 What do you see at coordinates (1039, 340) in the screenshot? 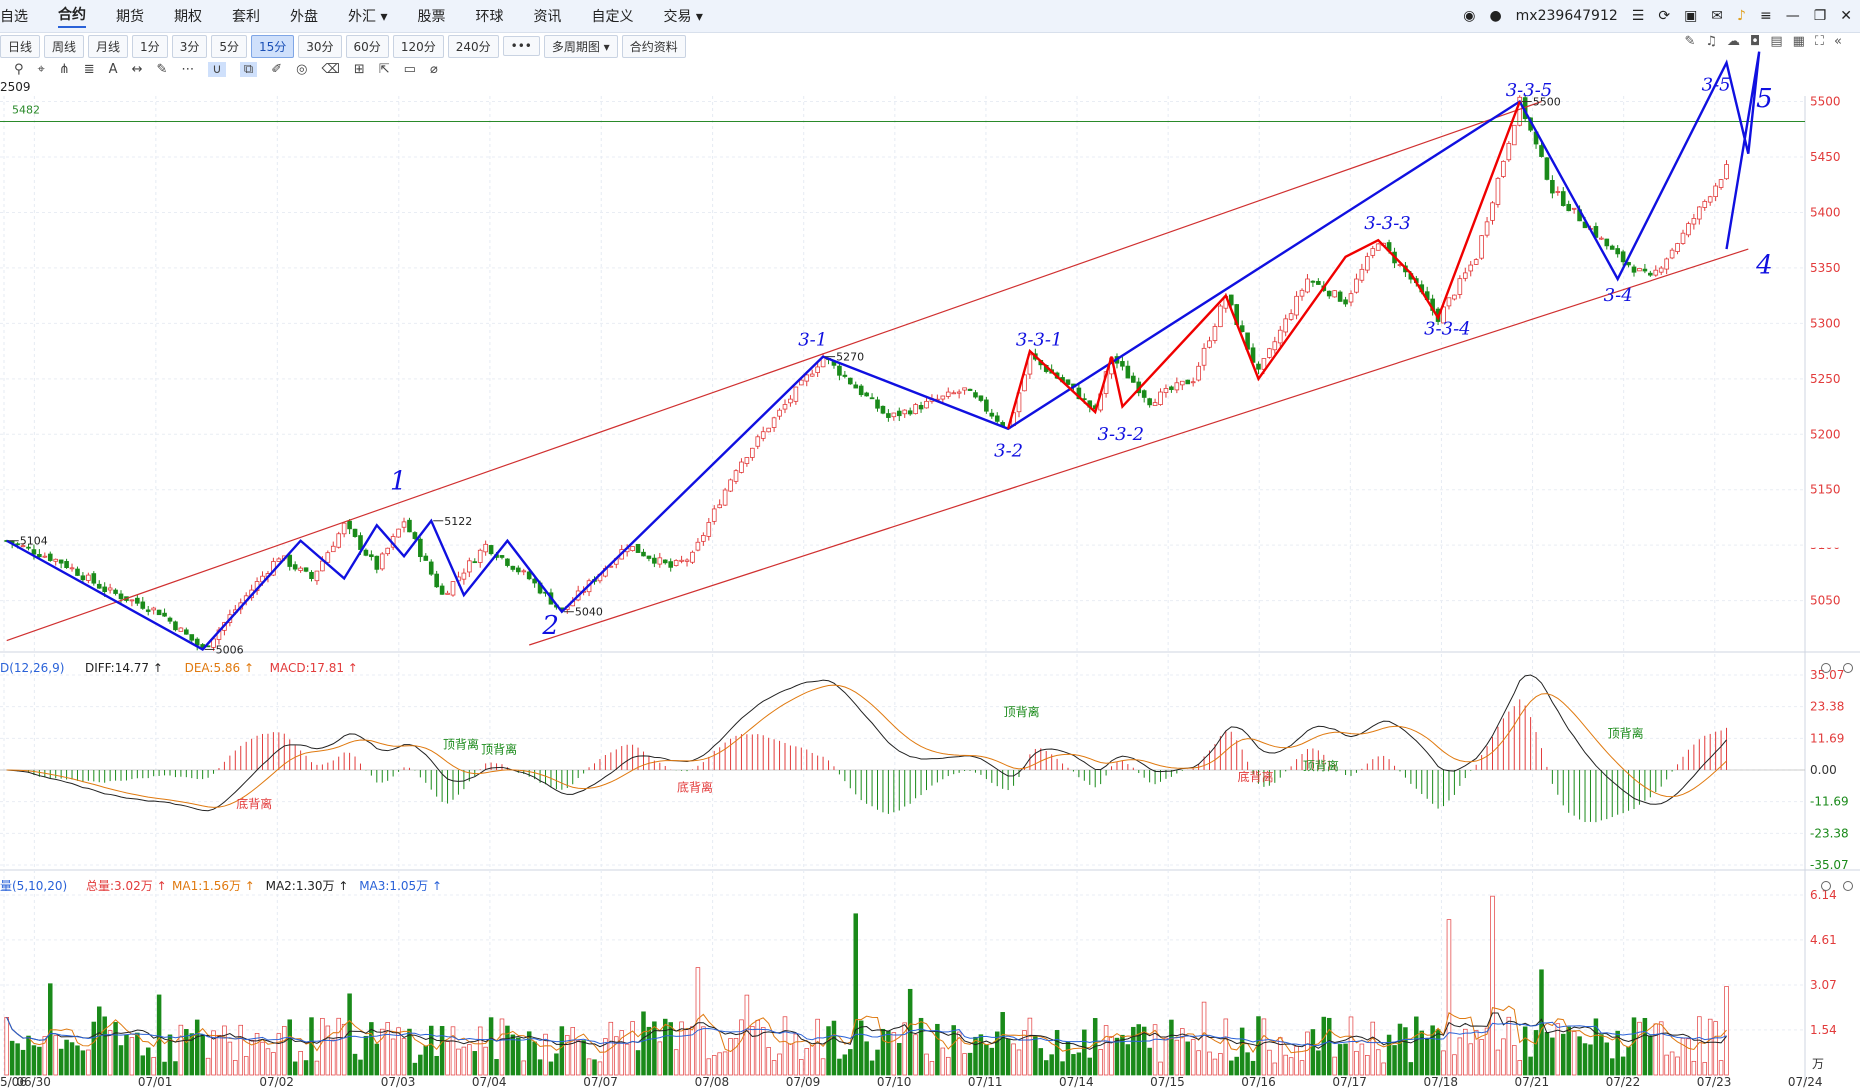
I see `wave-label: 3-3-1` at bounding box center [1039, 340].